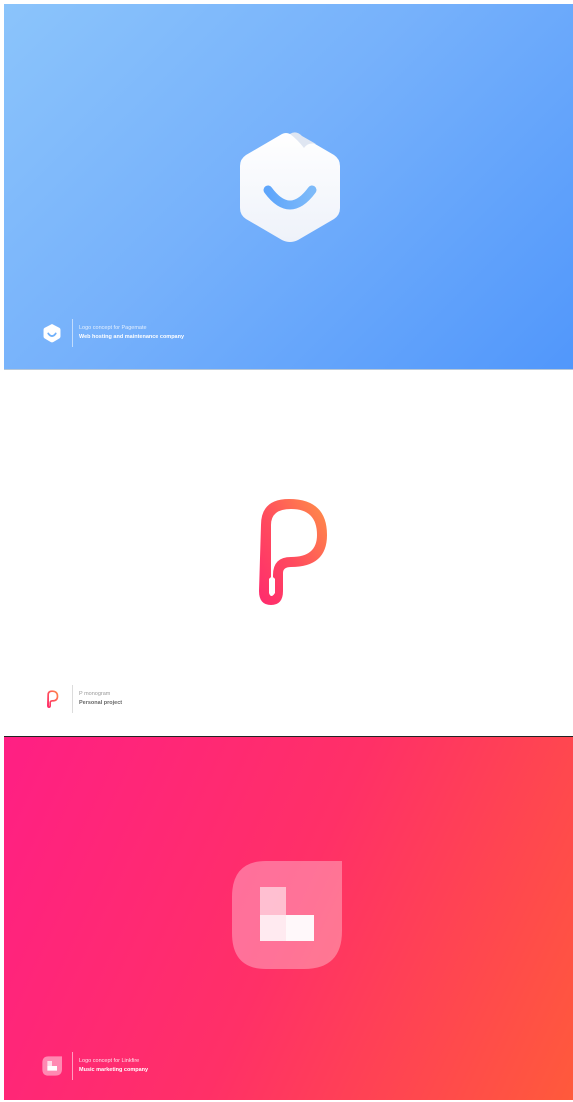  Describe the element at coordinates (95, 694) in the screenshot. I see `caption-subtitle: P monogram` at that location.